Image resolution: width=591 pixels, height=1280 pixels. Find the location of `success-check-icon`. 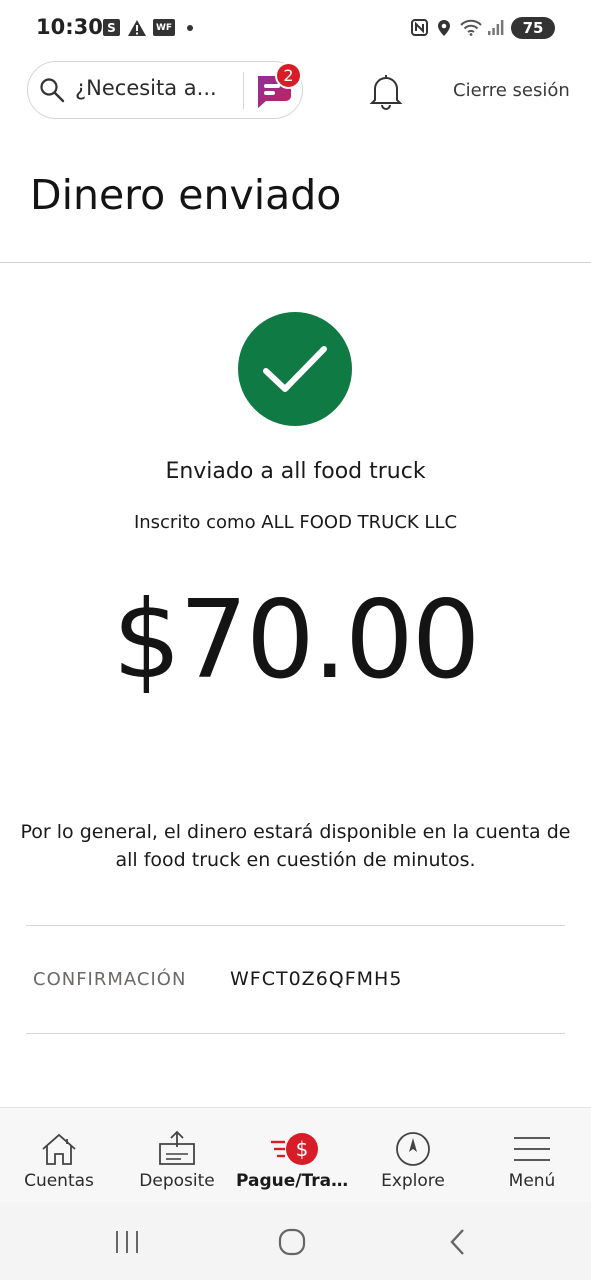

success-check-icon is located at coordinates (295, 369).